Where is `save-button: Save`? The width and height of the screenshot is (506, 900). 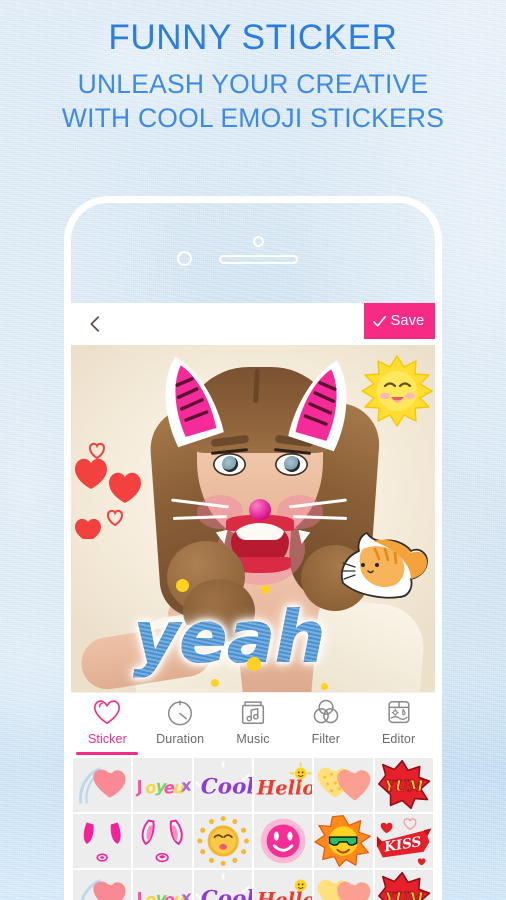
save-button: Save is located at coordinates (399, 321).